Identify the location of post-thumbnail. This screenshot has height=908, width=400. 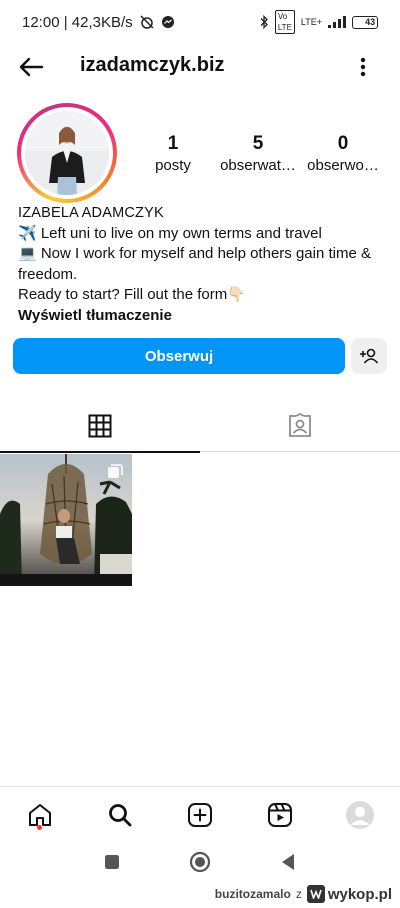
(66, 520).